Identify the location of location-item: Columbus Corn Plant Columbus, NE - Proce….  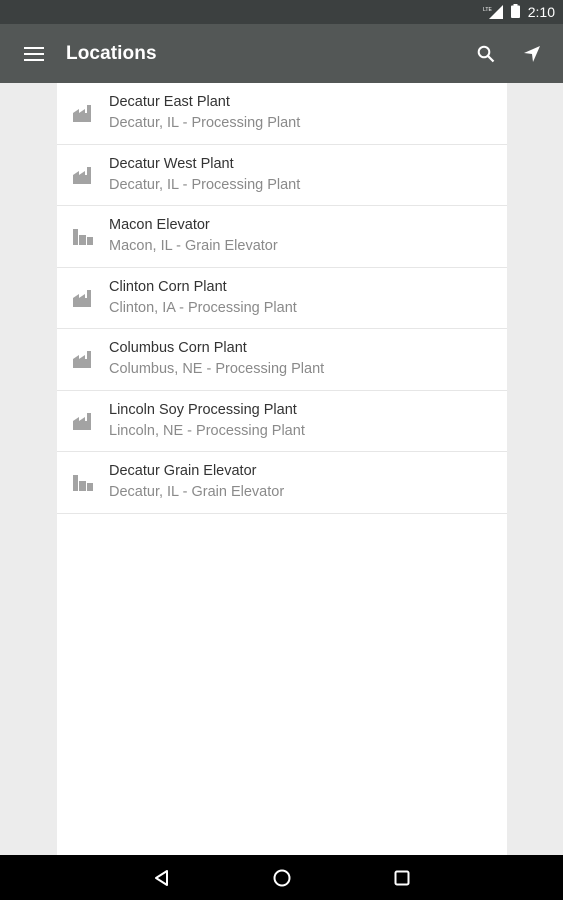
(282, 360).